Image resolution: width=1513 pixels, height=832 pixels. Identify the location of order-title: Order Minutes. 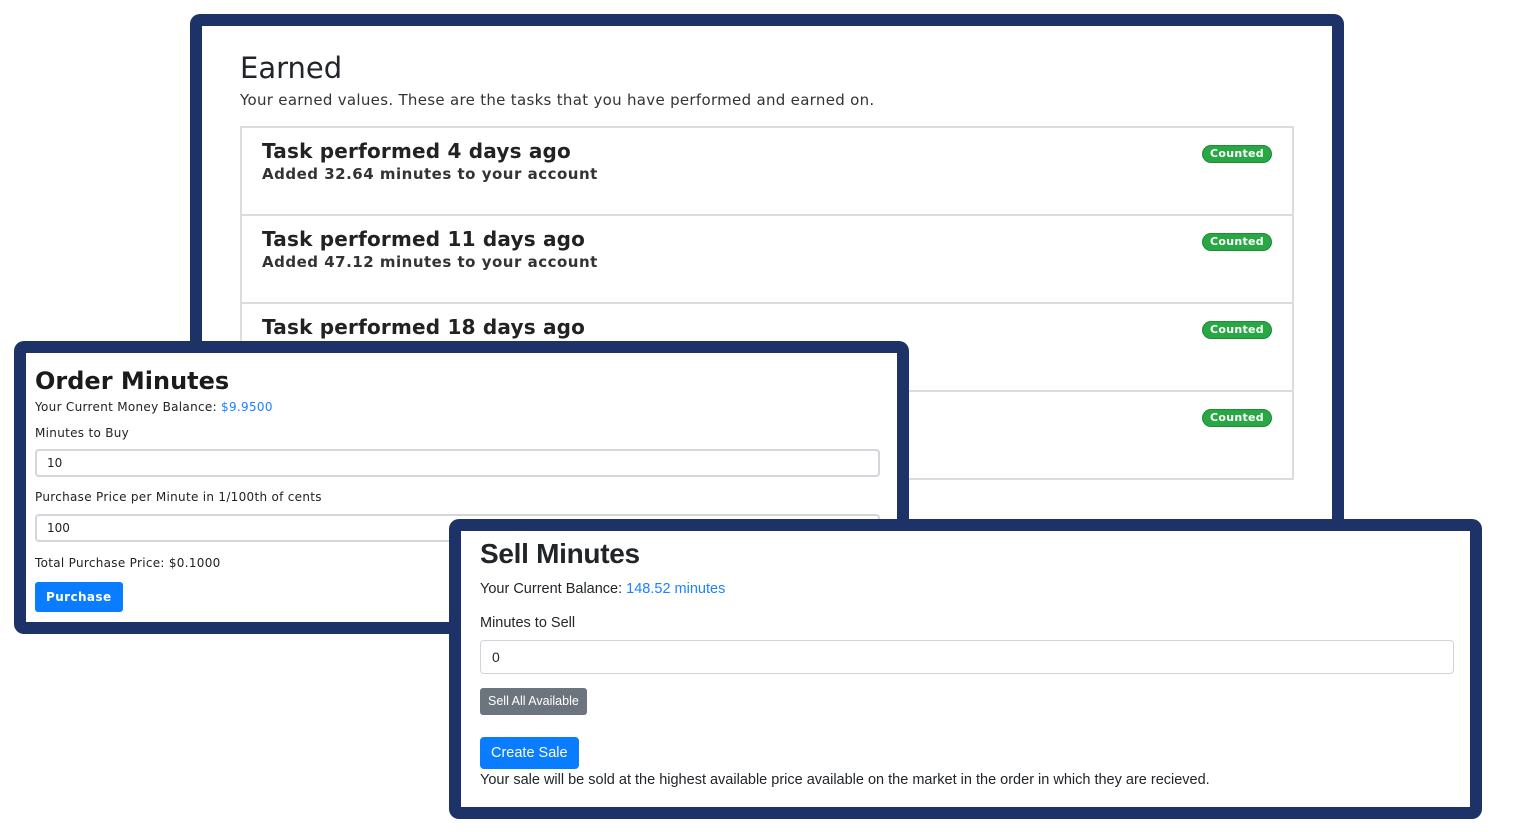
(132, 381).